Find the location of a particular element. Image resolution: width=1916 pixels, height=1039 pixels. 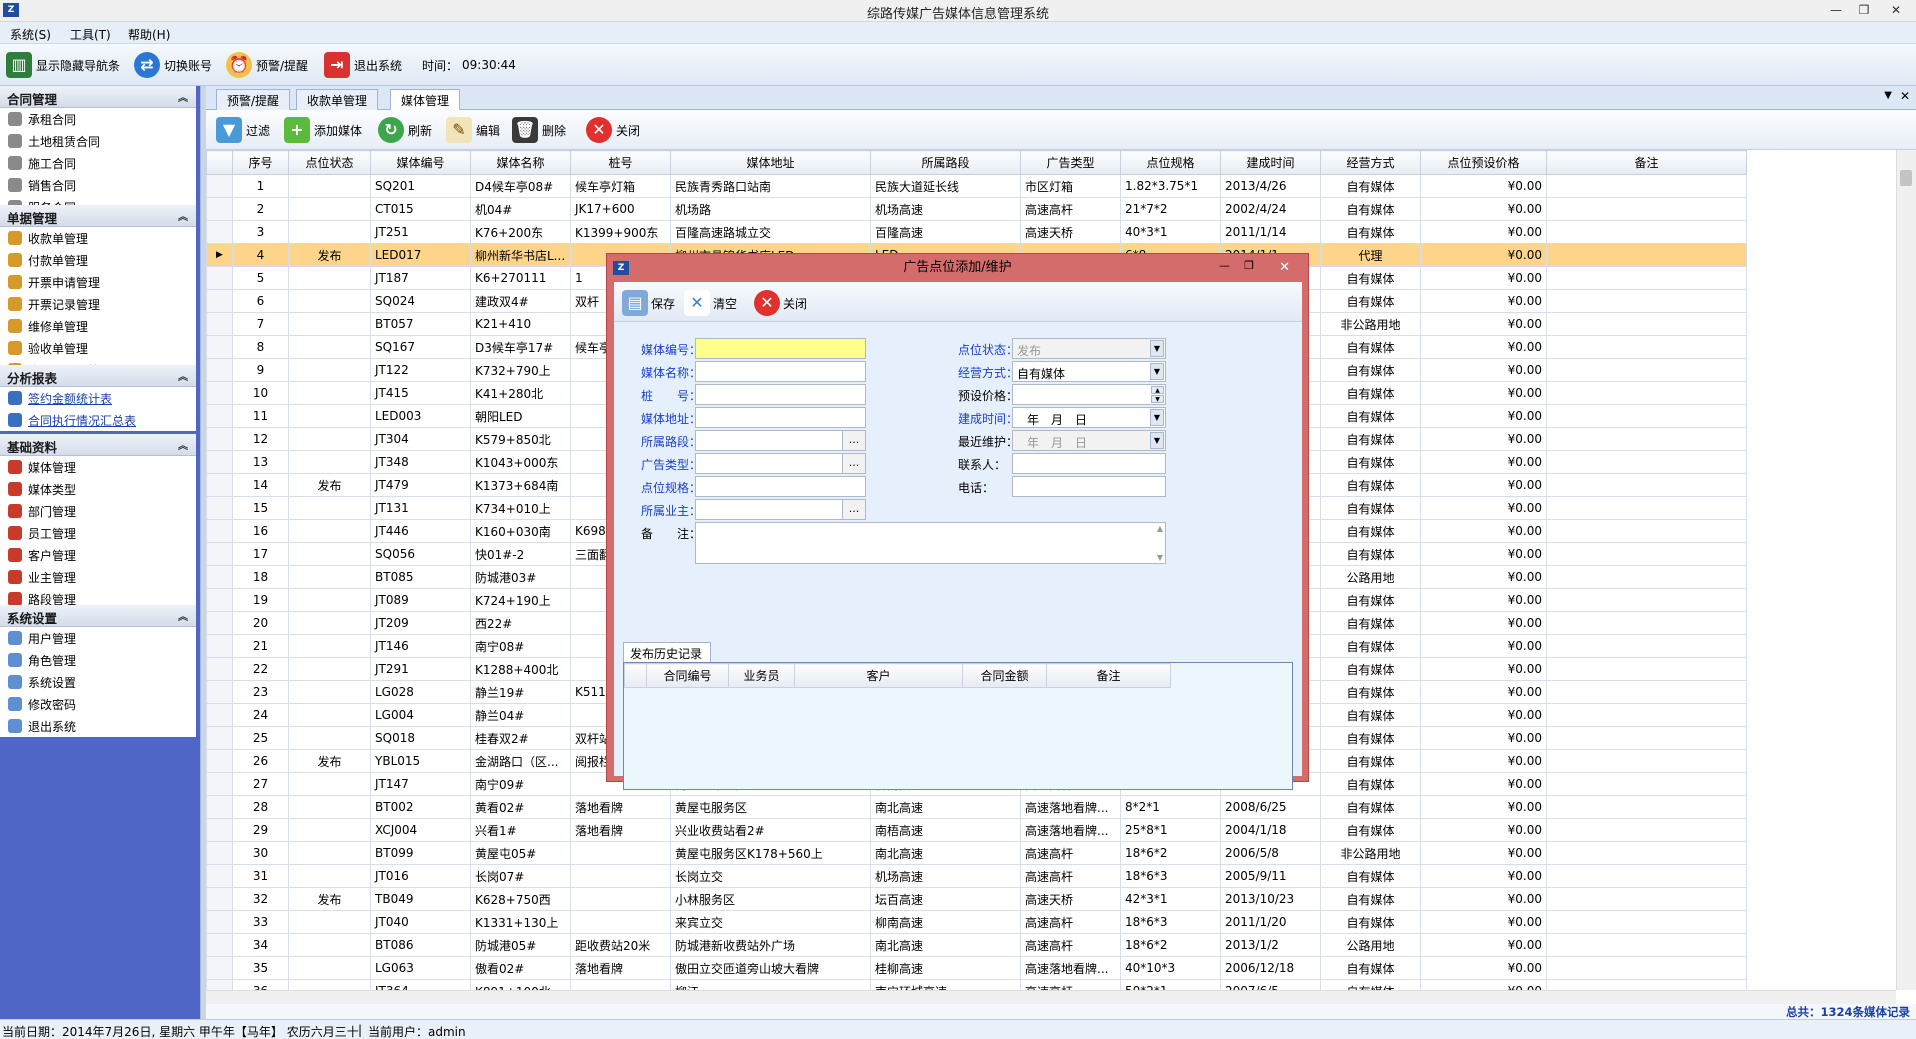

column-header: 点位状态 is located at coordinates (329, 162).